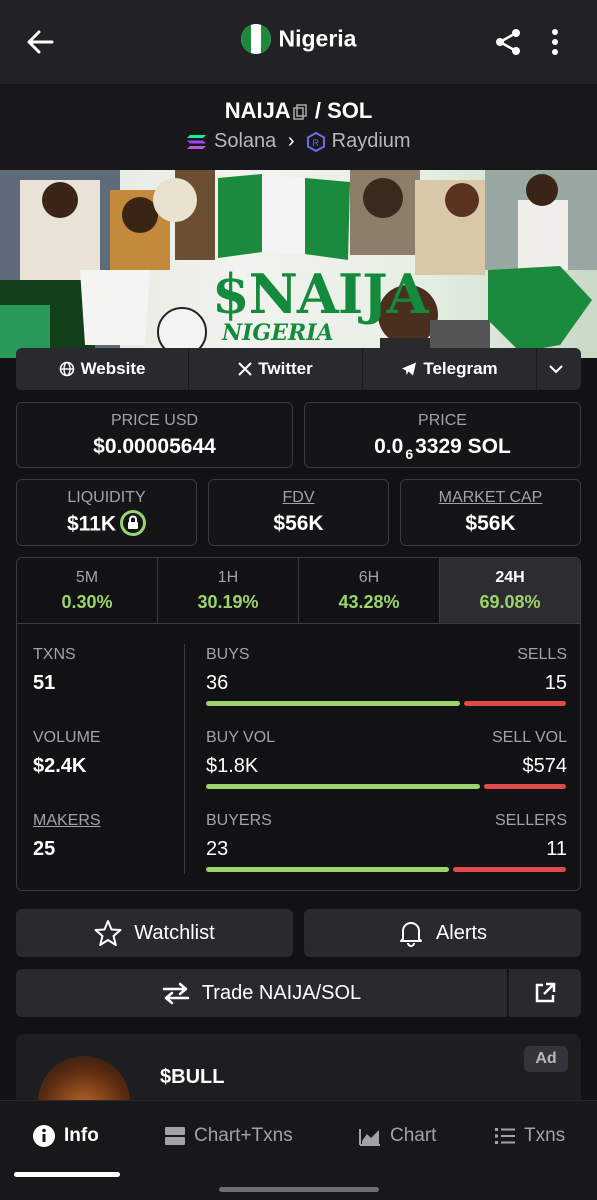  Describe the element at coordinates (555, 42) in the screenshot. I see `more-vert-icon` at that location.